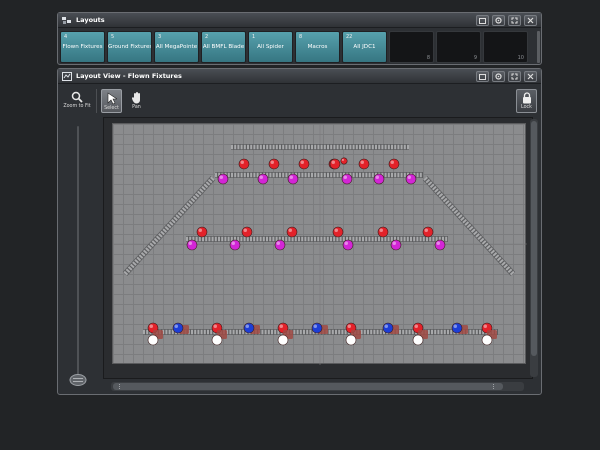 The width and height of the screenshot is (600, 450). Describe the element at coordinates (136, 101) in the screenshot. I see `pan-tool-button: Pan` at that location.